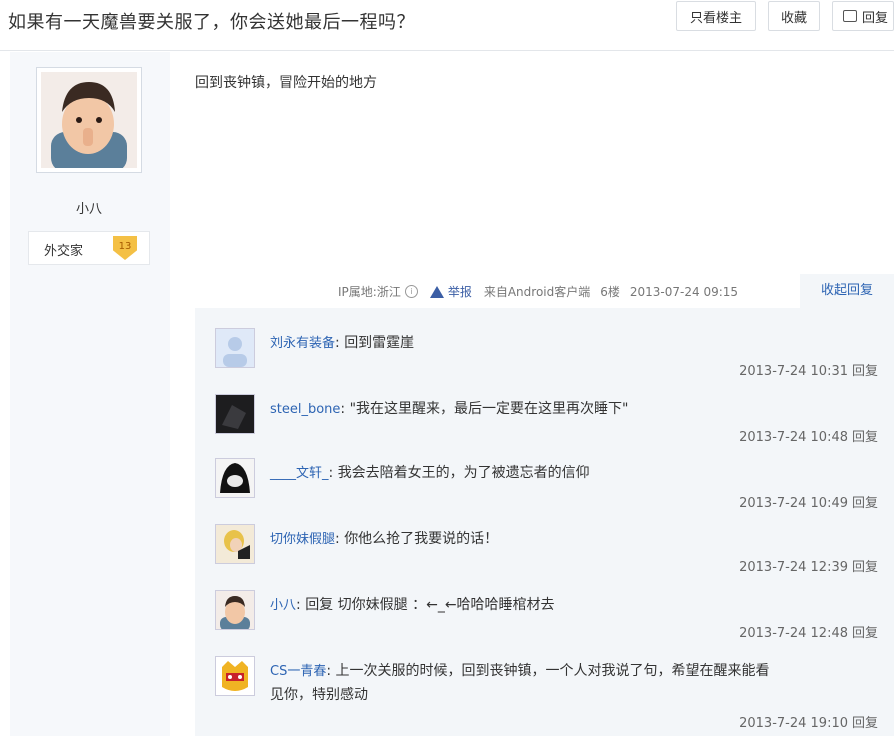  Describe the element at coordinates (298, 671) in the screenshot. I see `reply-username: CS一青春` at that location.